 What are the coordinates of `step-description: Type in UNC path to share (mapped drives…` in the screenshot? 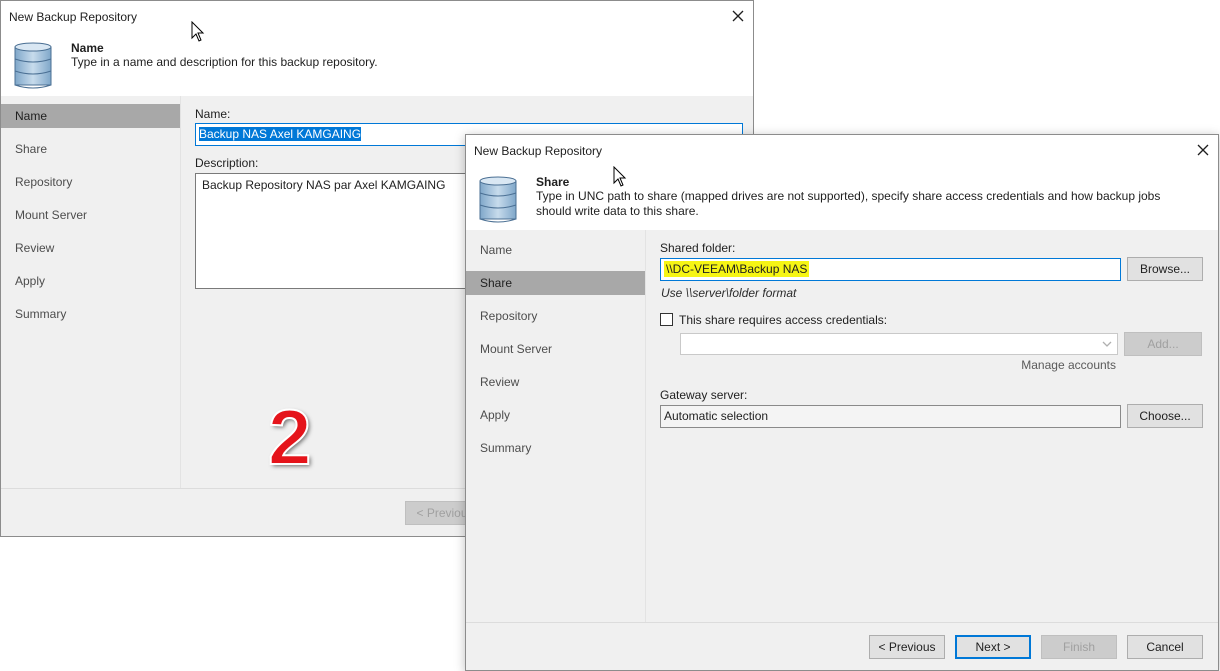 It's located at (848, 203).